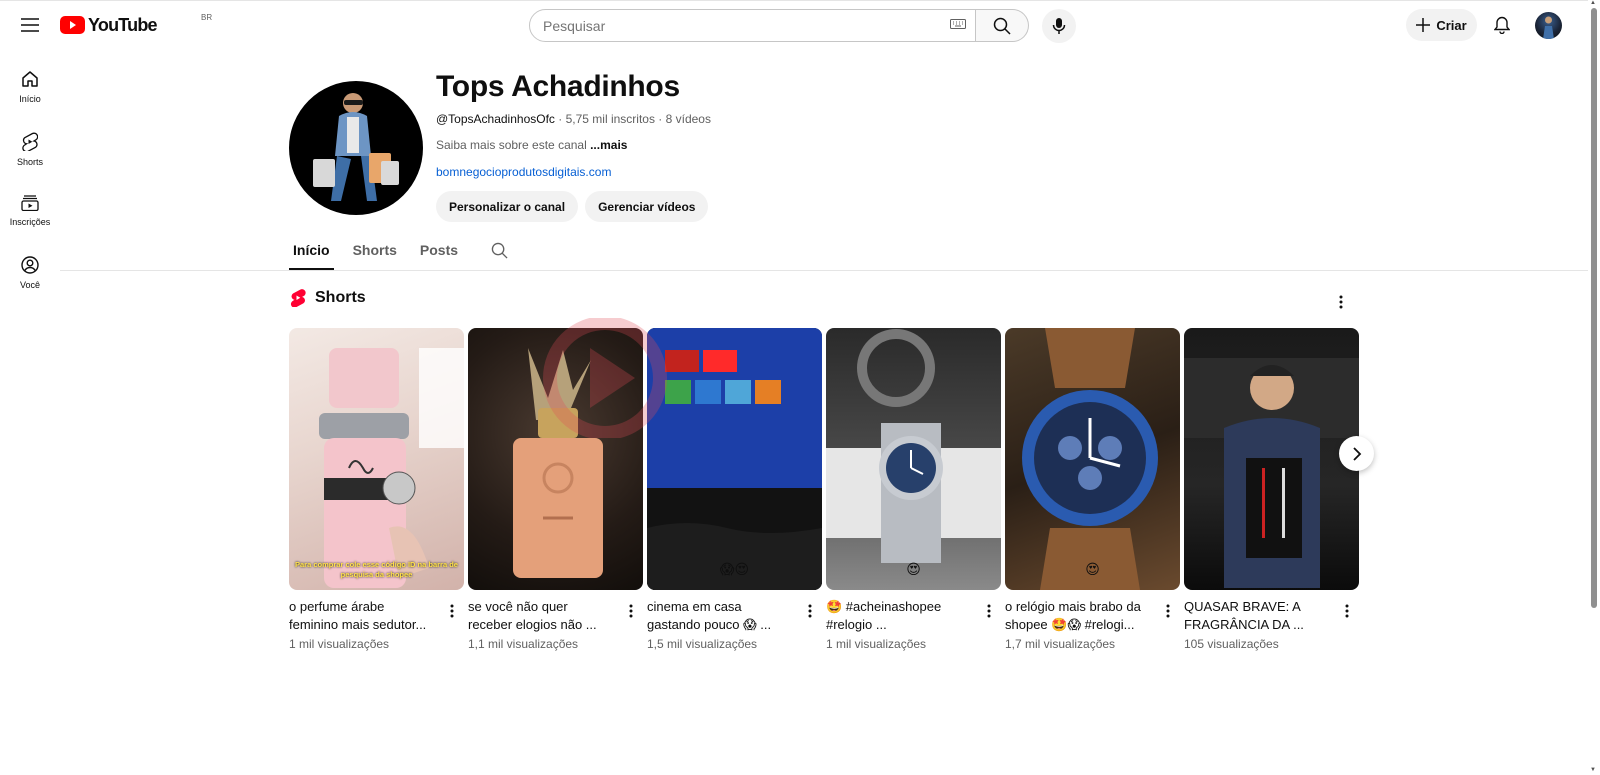 The image size is (1600, 775). I want to click on chevron-right-icon, so click(1356, 453).